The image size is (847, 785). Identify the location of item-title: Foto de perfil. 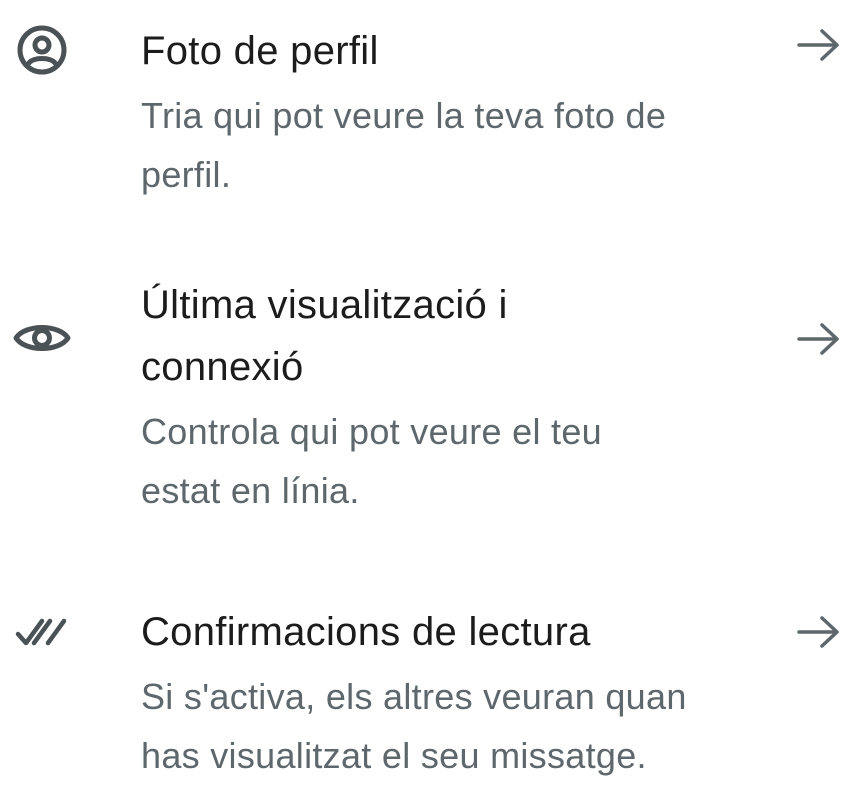
(260, 51).